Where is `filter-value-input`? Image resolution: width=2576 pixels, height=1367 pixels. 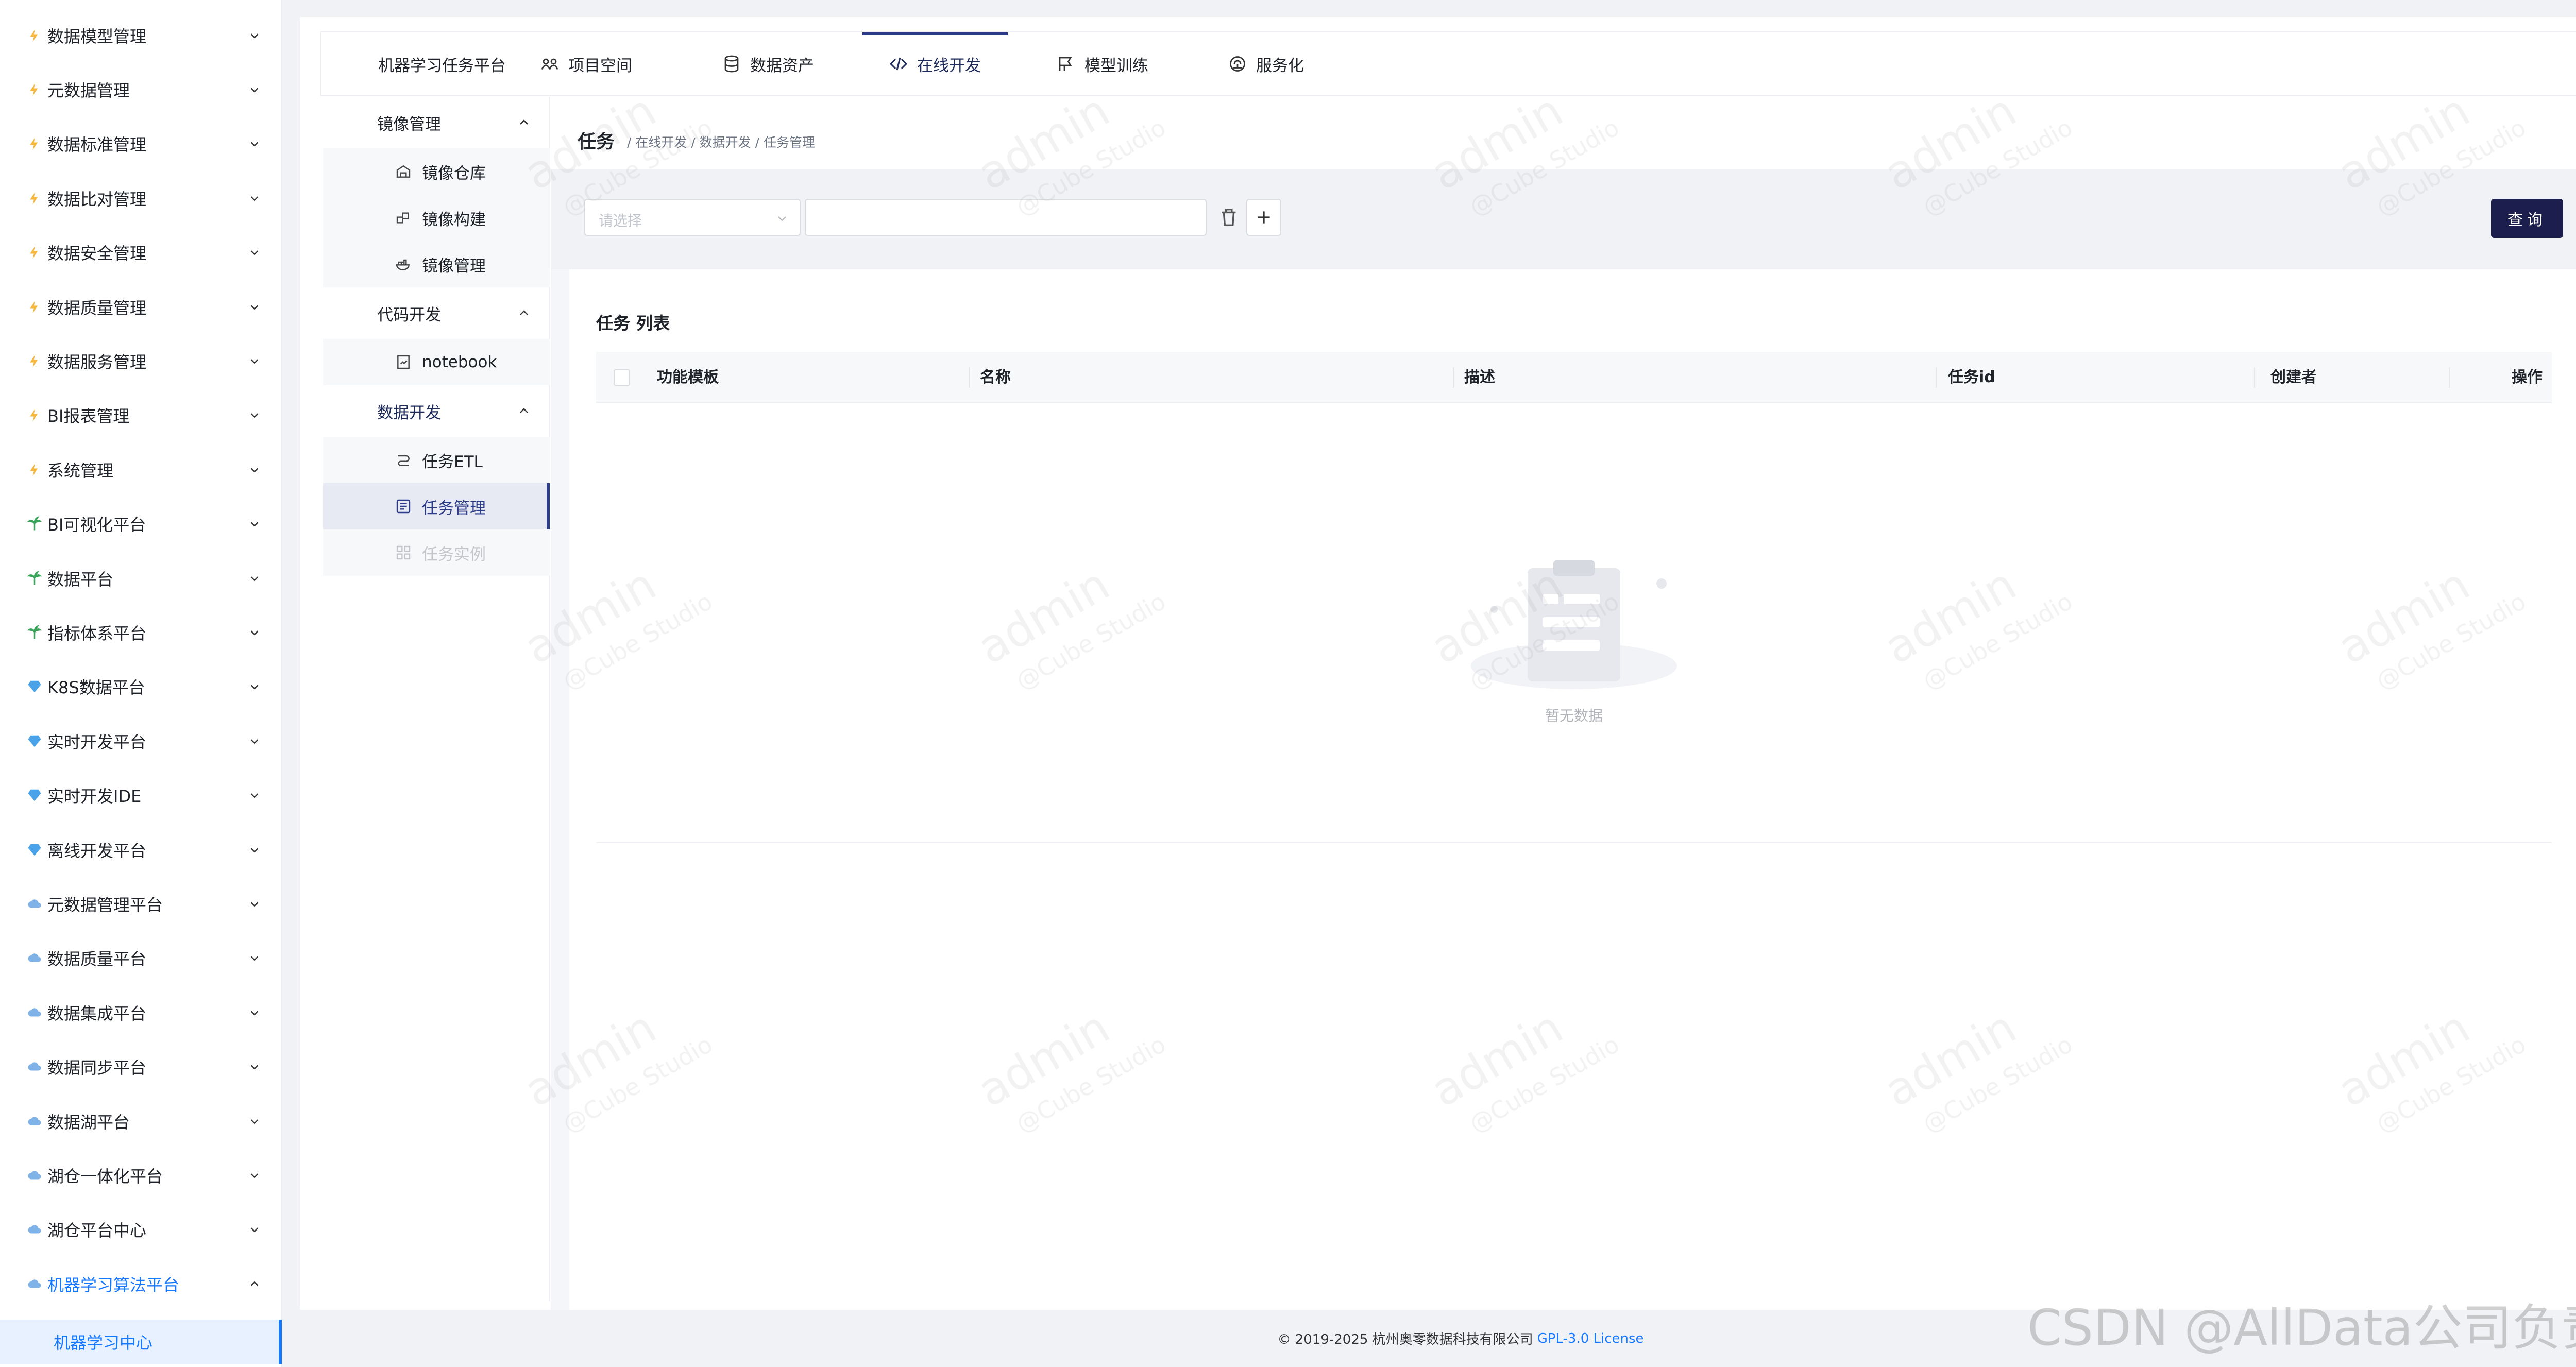 filter-value-input is located at coordinates (1006, 217).